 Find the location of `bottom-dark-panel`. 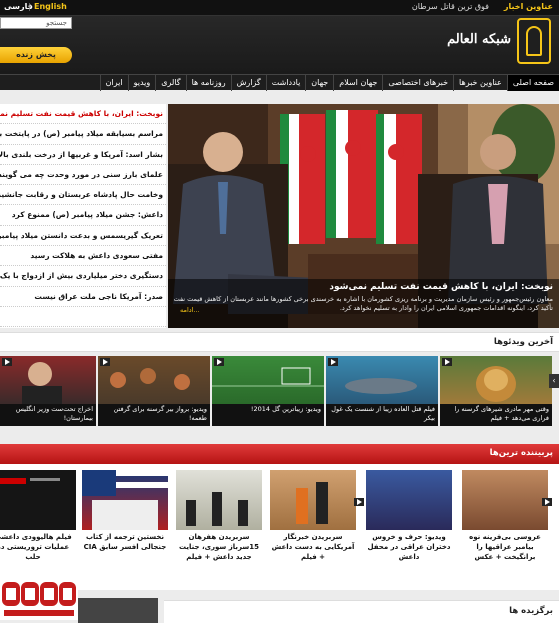

bottom-dark-panel is located at coordinates (118, 610).